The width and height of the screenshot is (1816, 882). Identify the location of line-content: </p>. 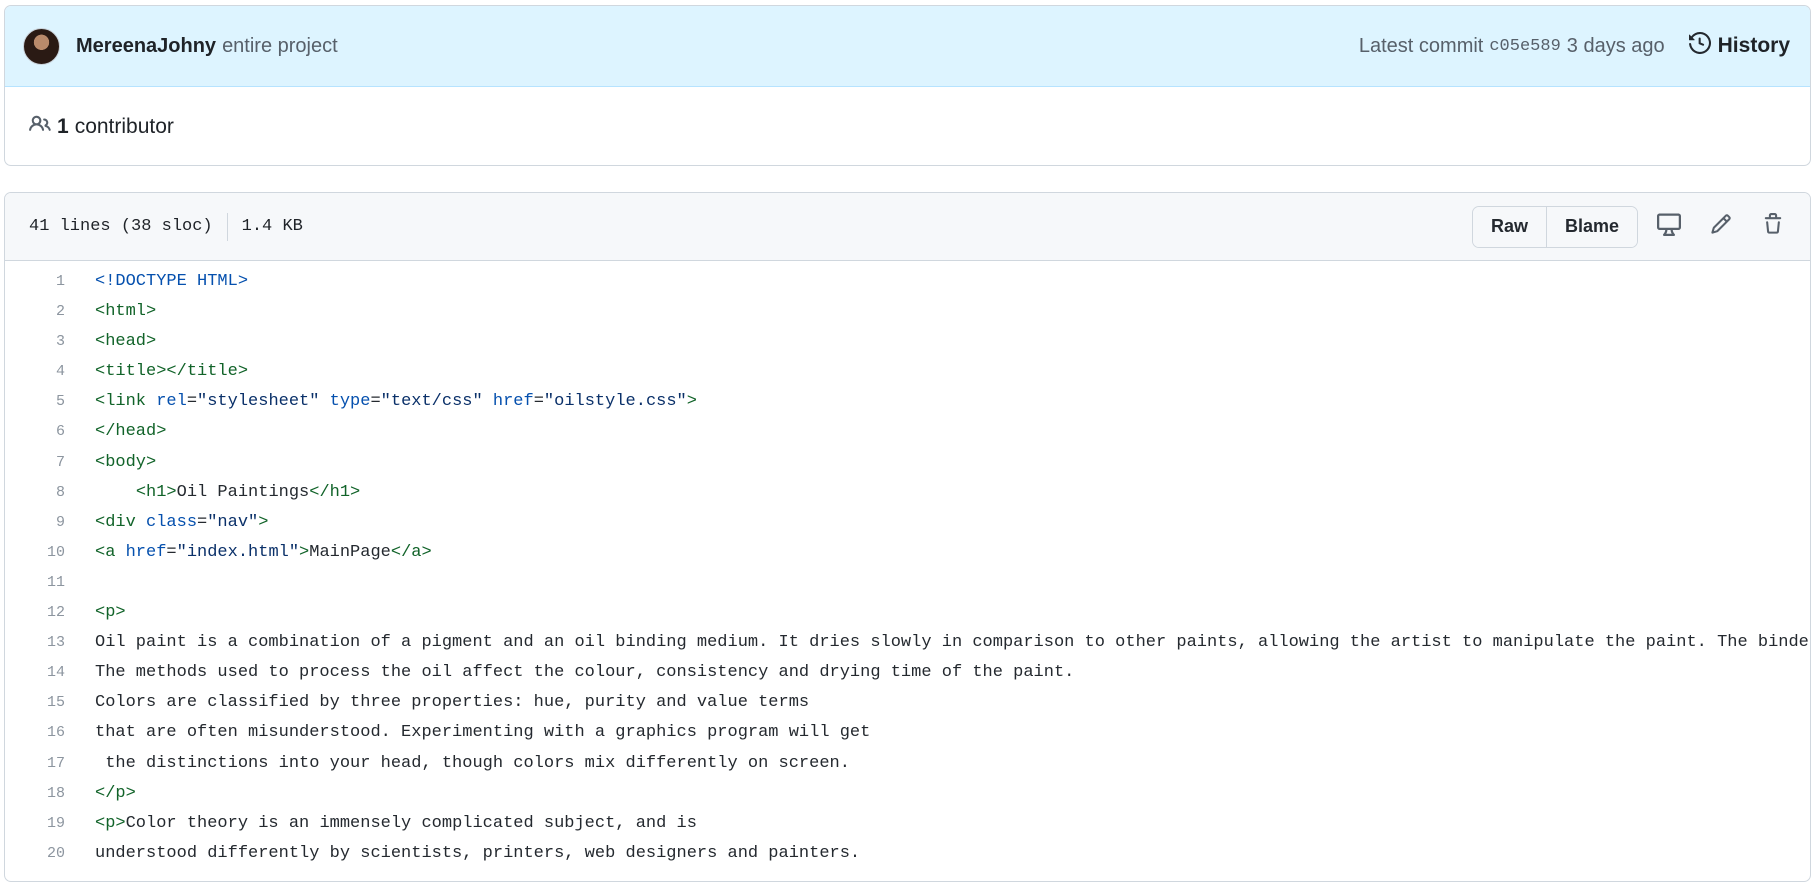
(100, 794).